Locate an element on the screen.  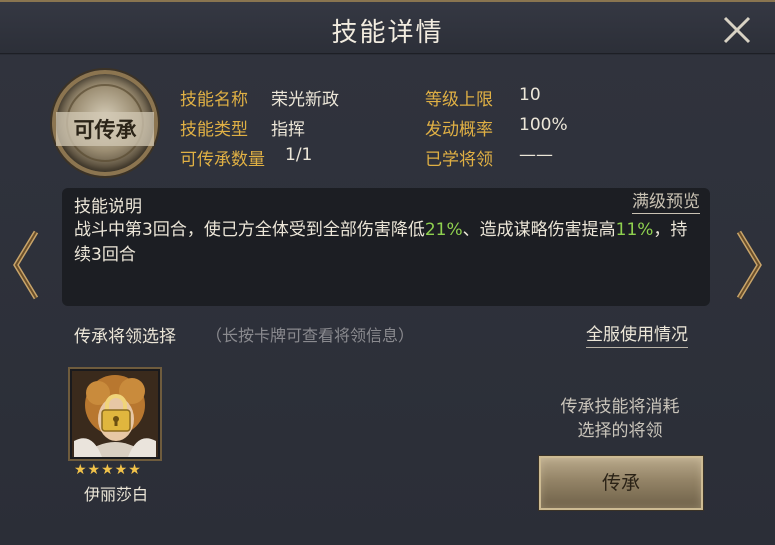
chevron-right-icon is located at coordinates (749, 265).